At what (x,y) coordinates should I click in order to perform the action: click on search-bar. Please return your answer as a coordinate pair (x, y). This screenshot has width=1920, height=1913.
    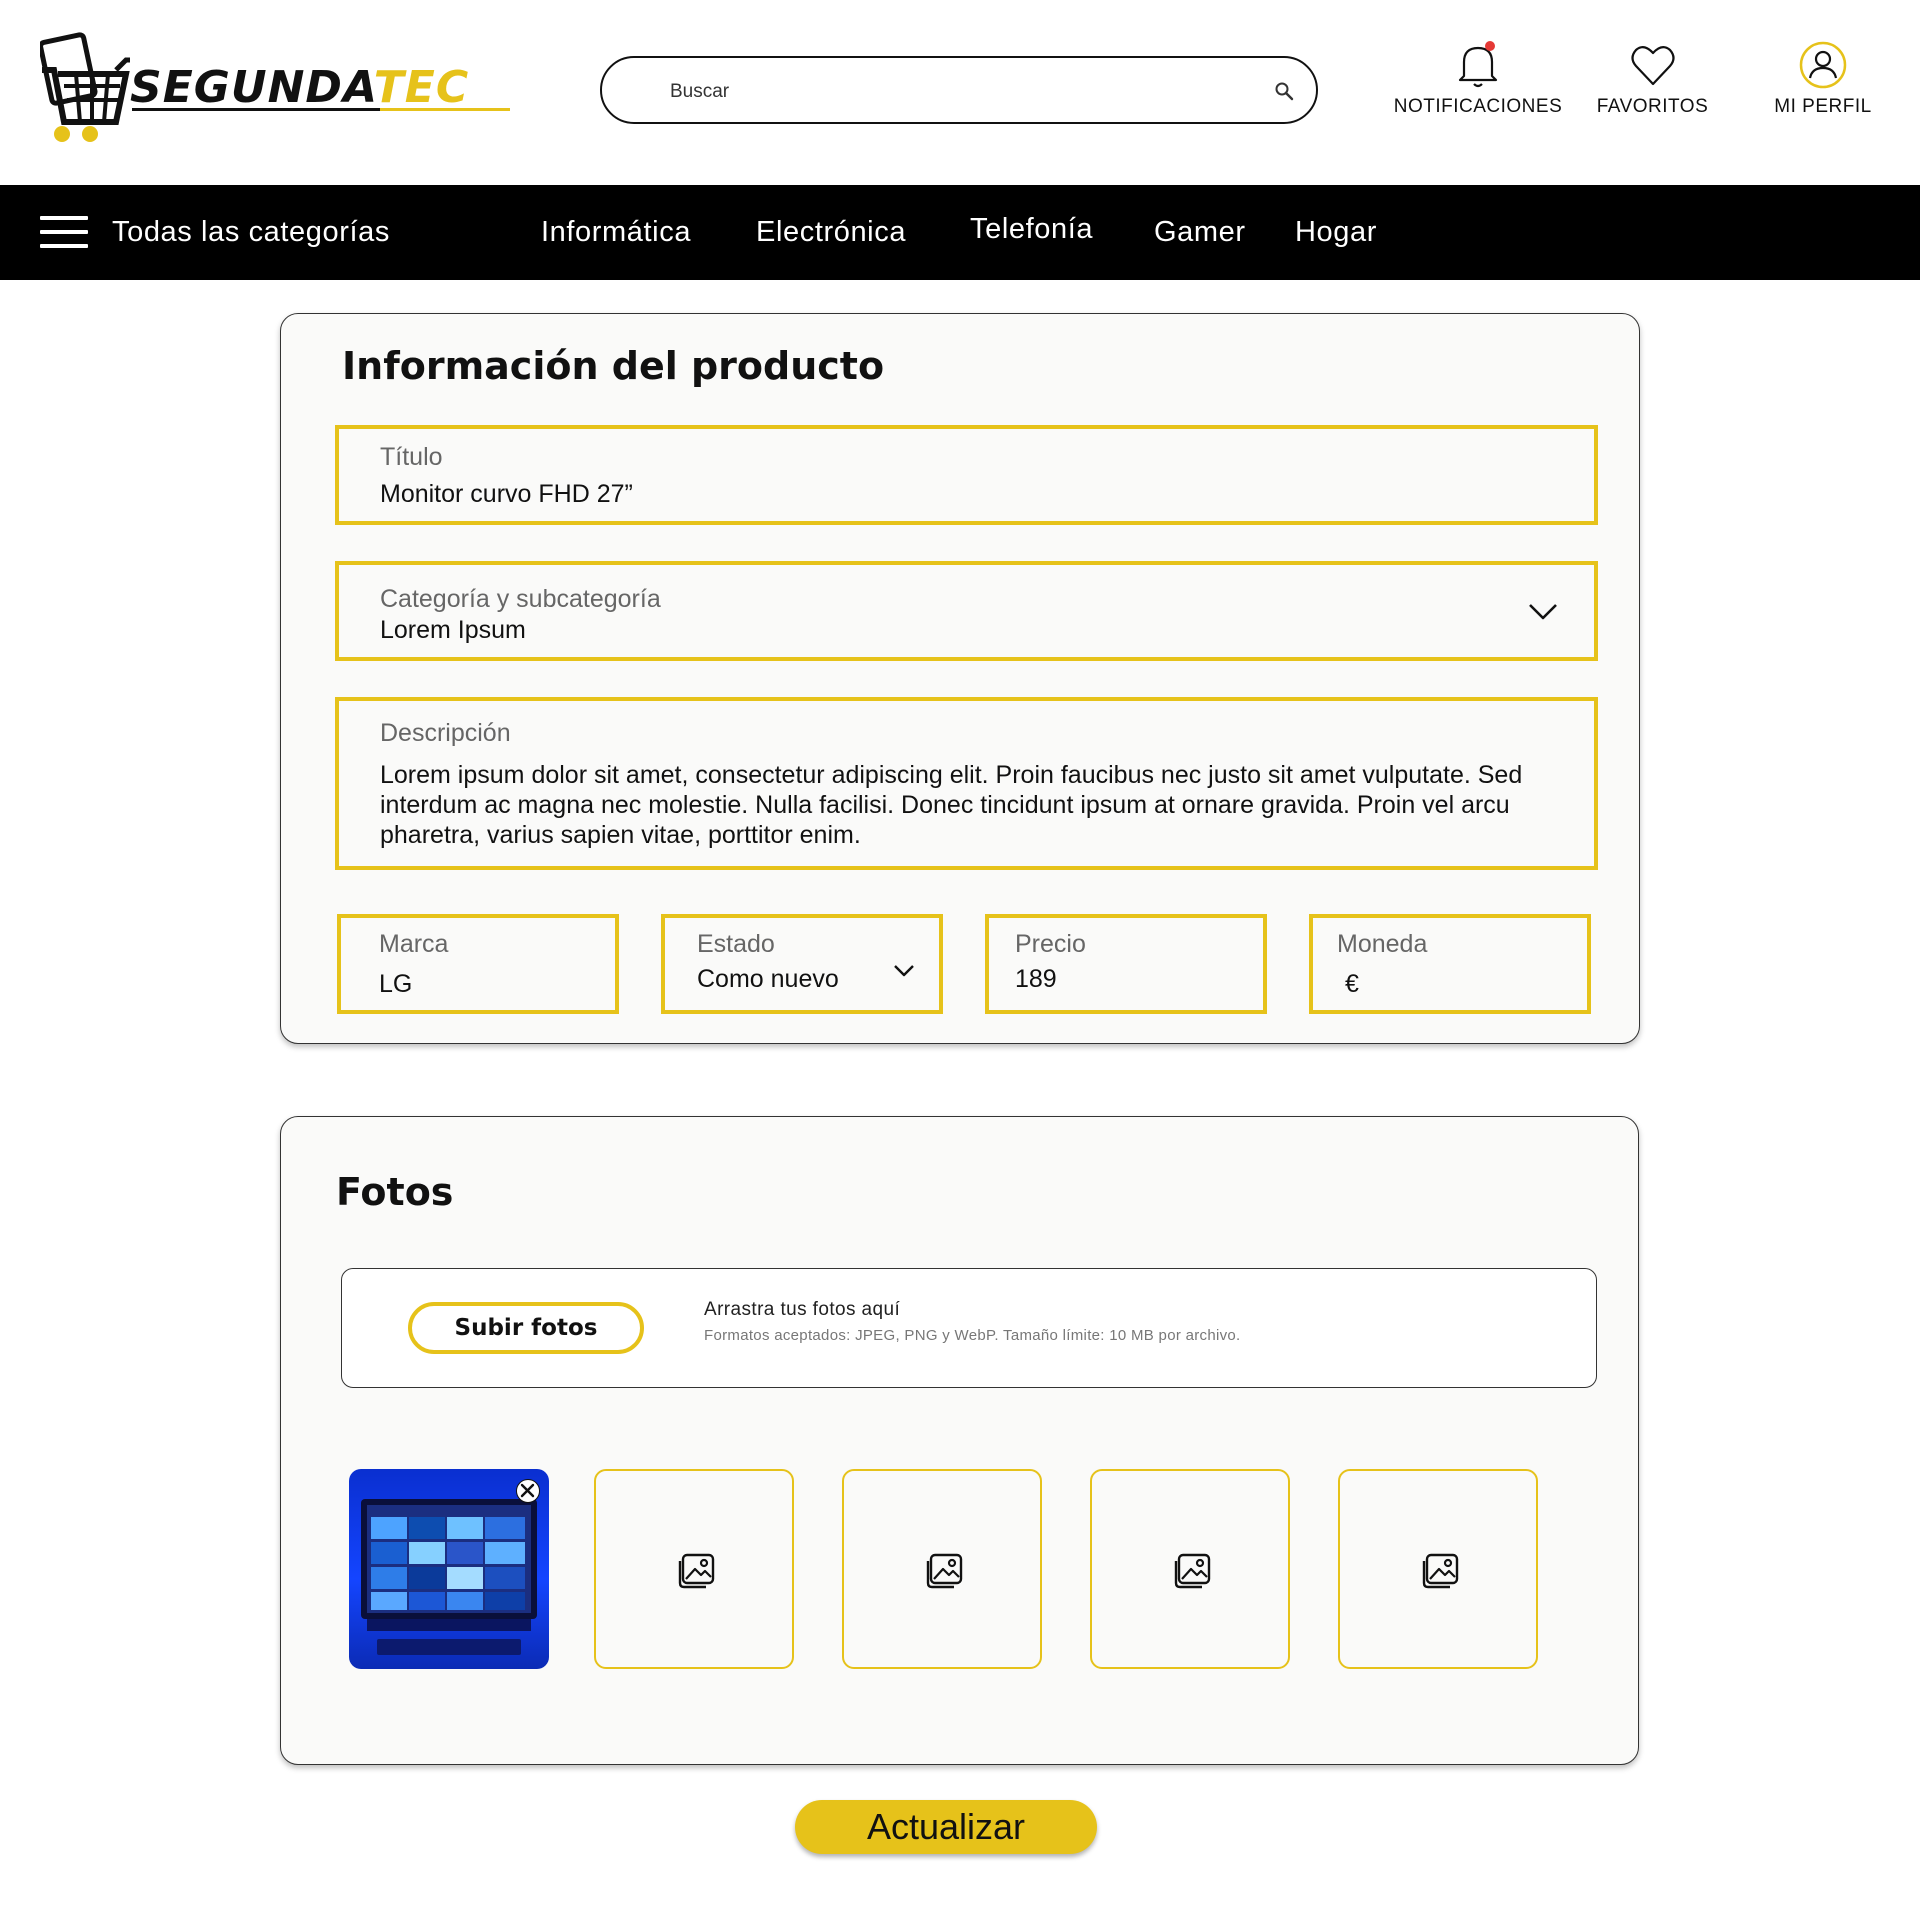
    Looking at the image, I should click on (959, 90).